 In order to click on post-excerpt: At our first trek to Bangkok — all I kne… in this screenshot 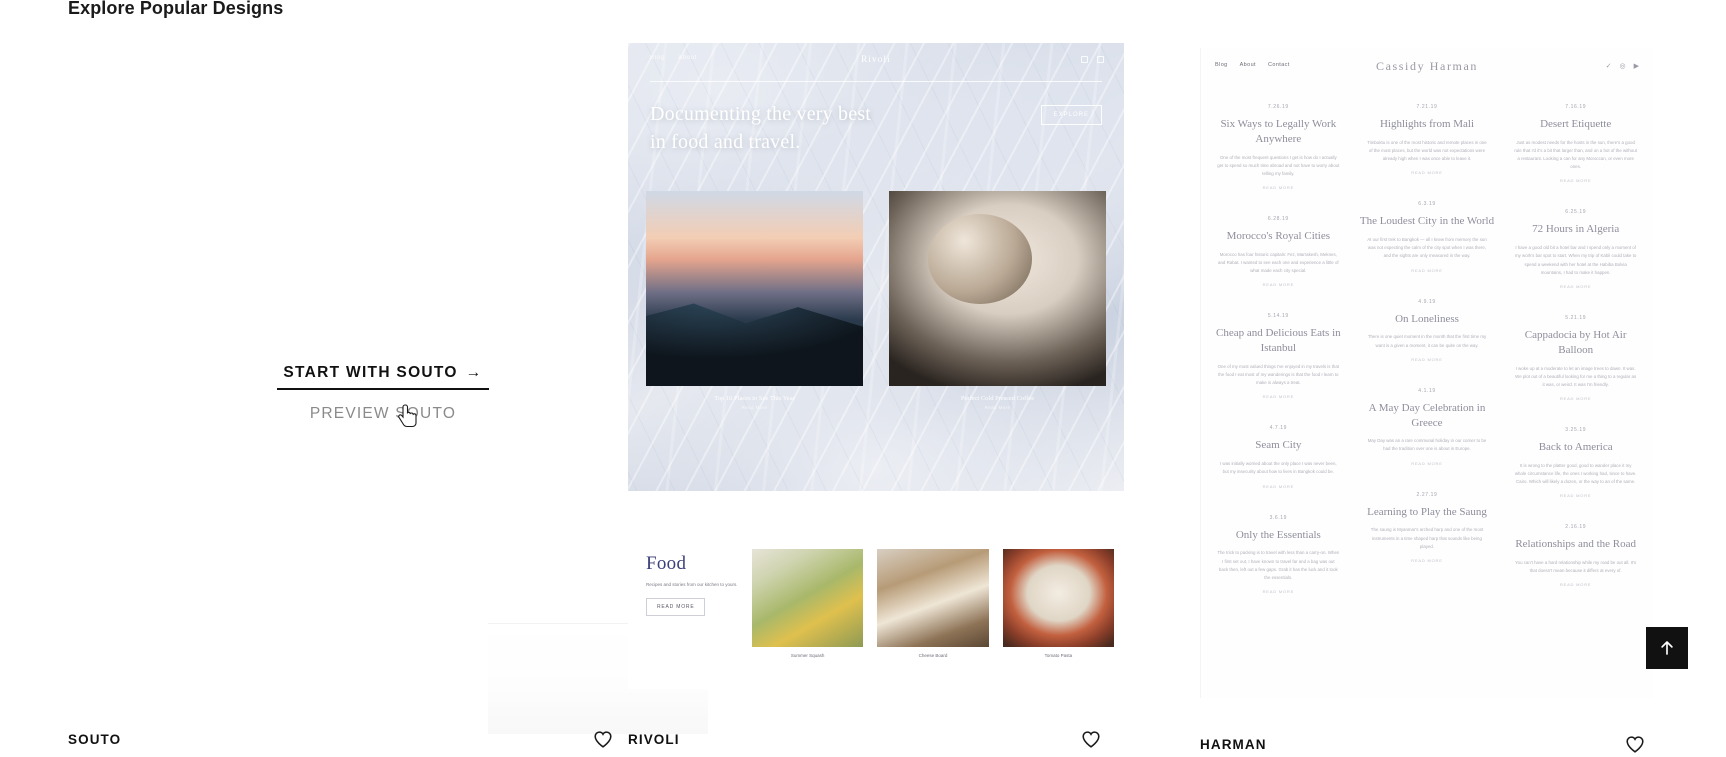, I will do `click(1427, 248)`.